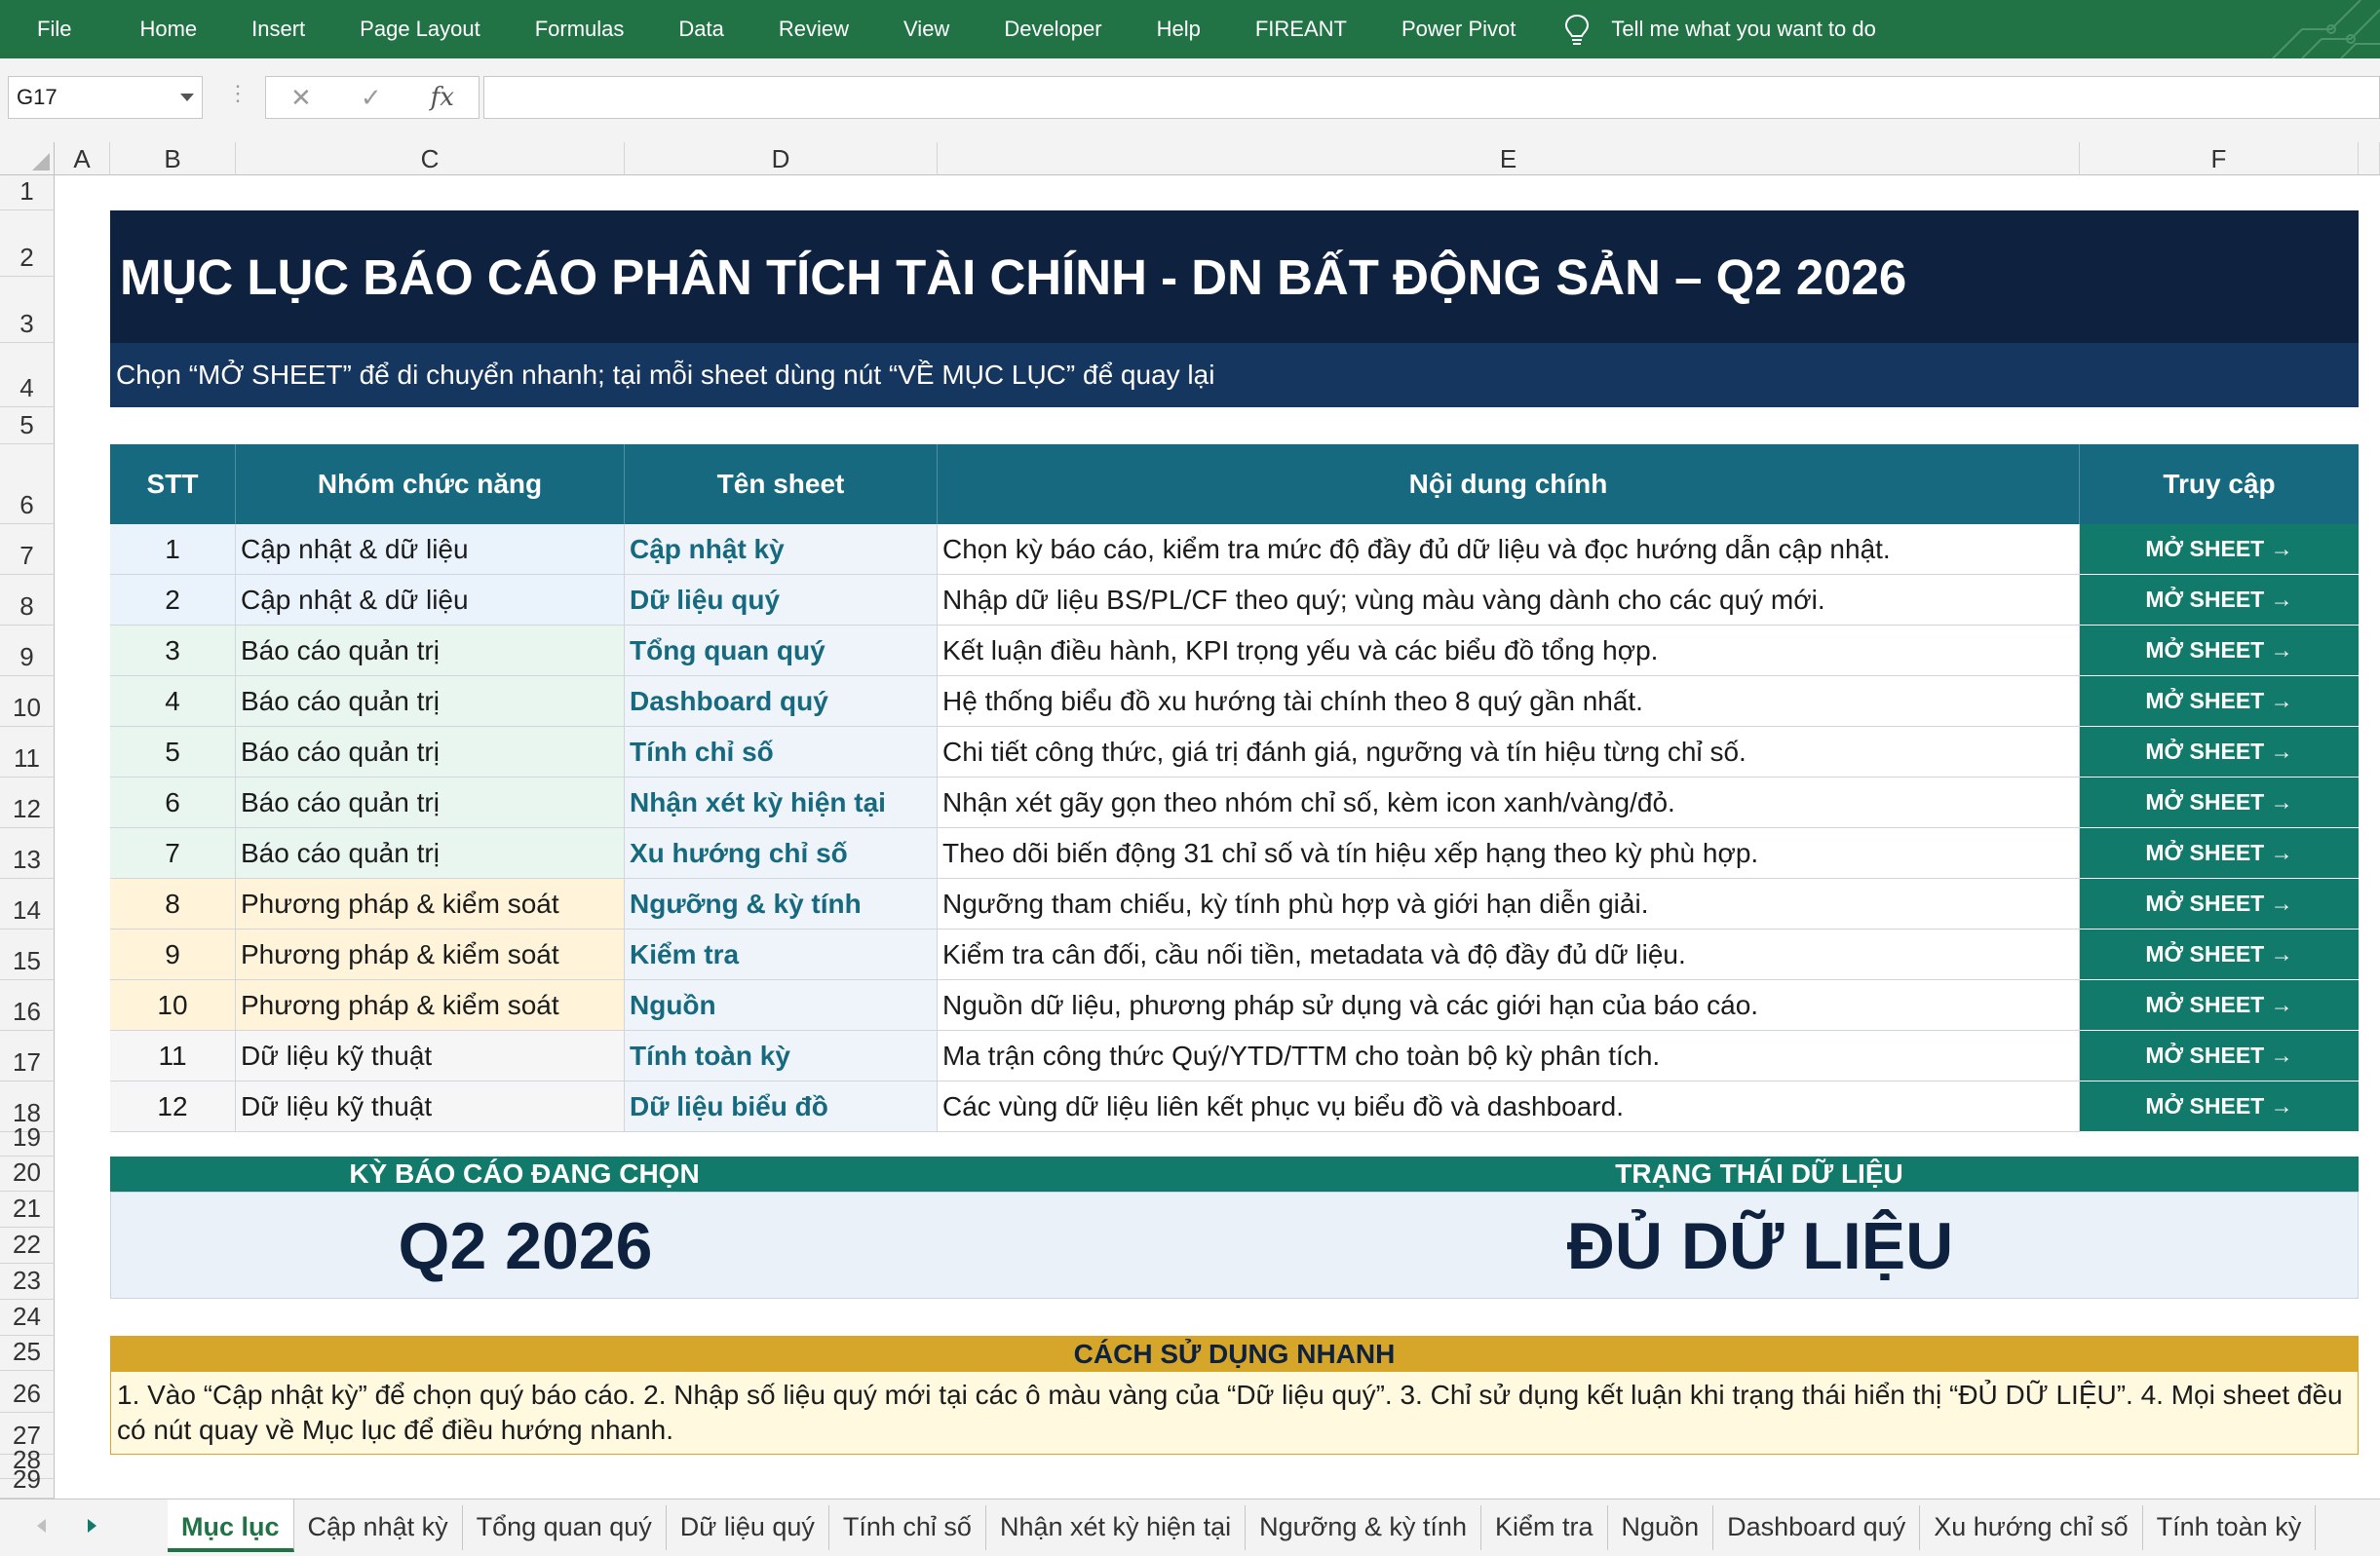  Describe the element at coordinates (1179, 29) in the screenshot. I see `ribbon-tab-help: Help` at that location.